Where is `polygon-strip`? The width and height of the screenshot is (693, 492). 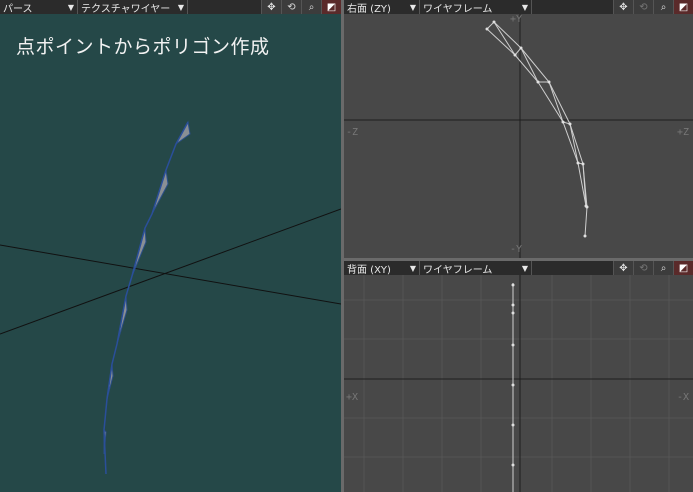
polygon-strip is located at coordinates (147, 297).